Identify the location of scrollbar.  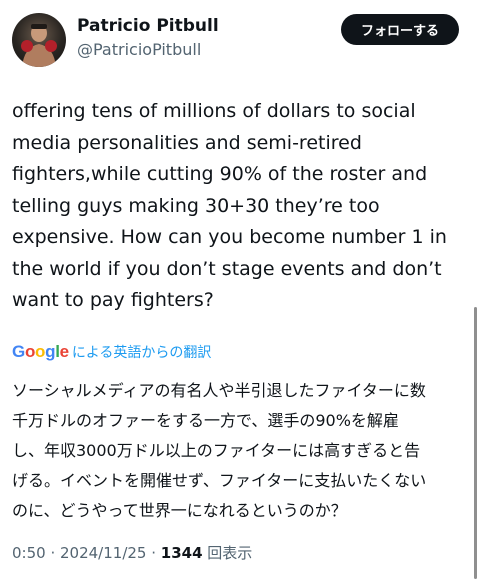
(475, 443).